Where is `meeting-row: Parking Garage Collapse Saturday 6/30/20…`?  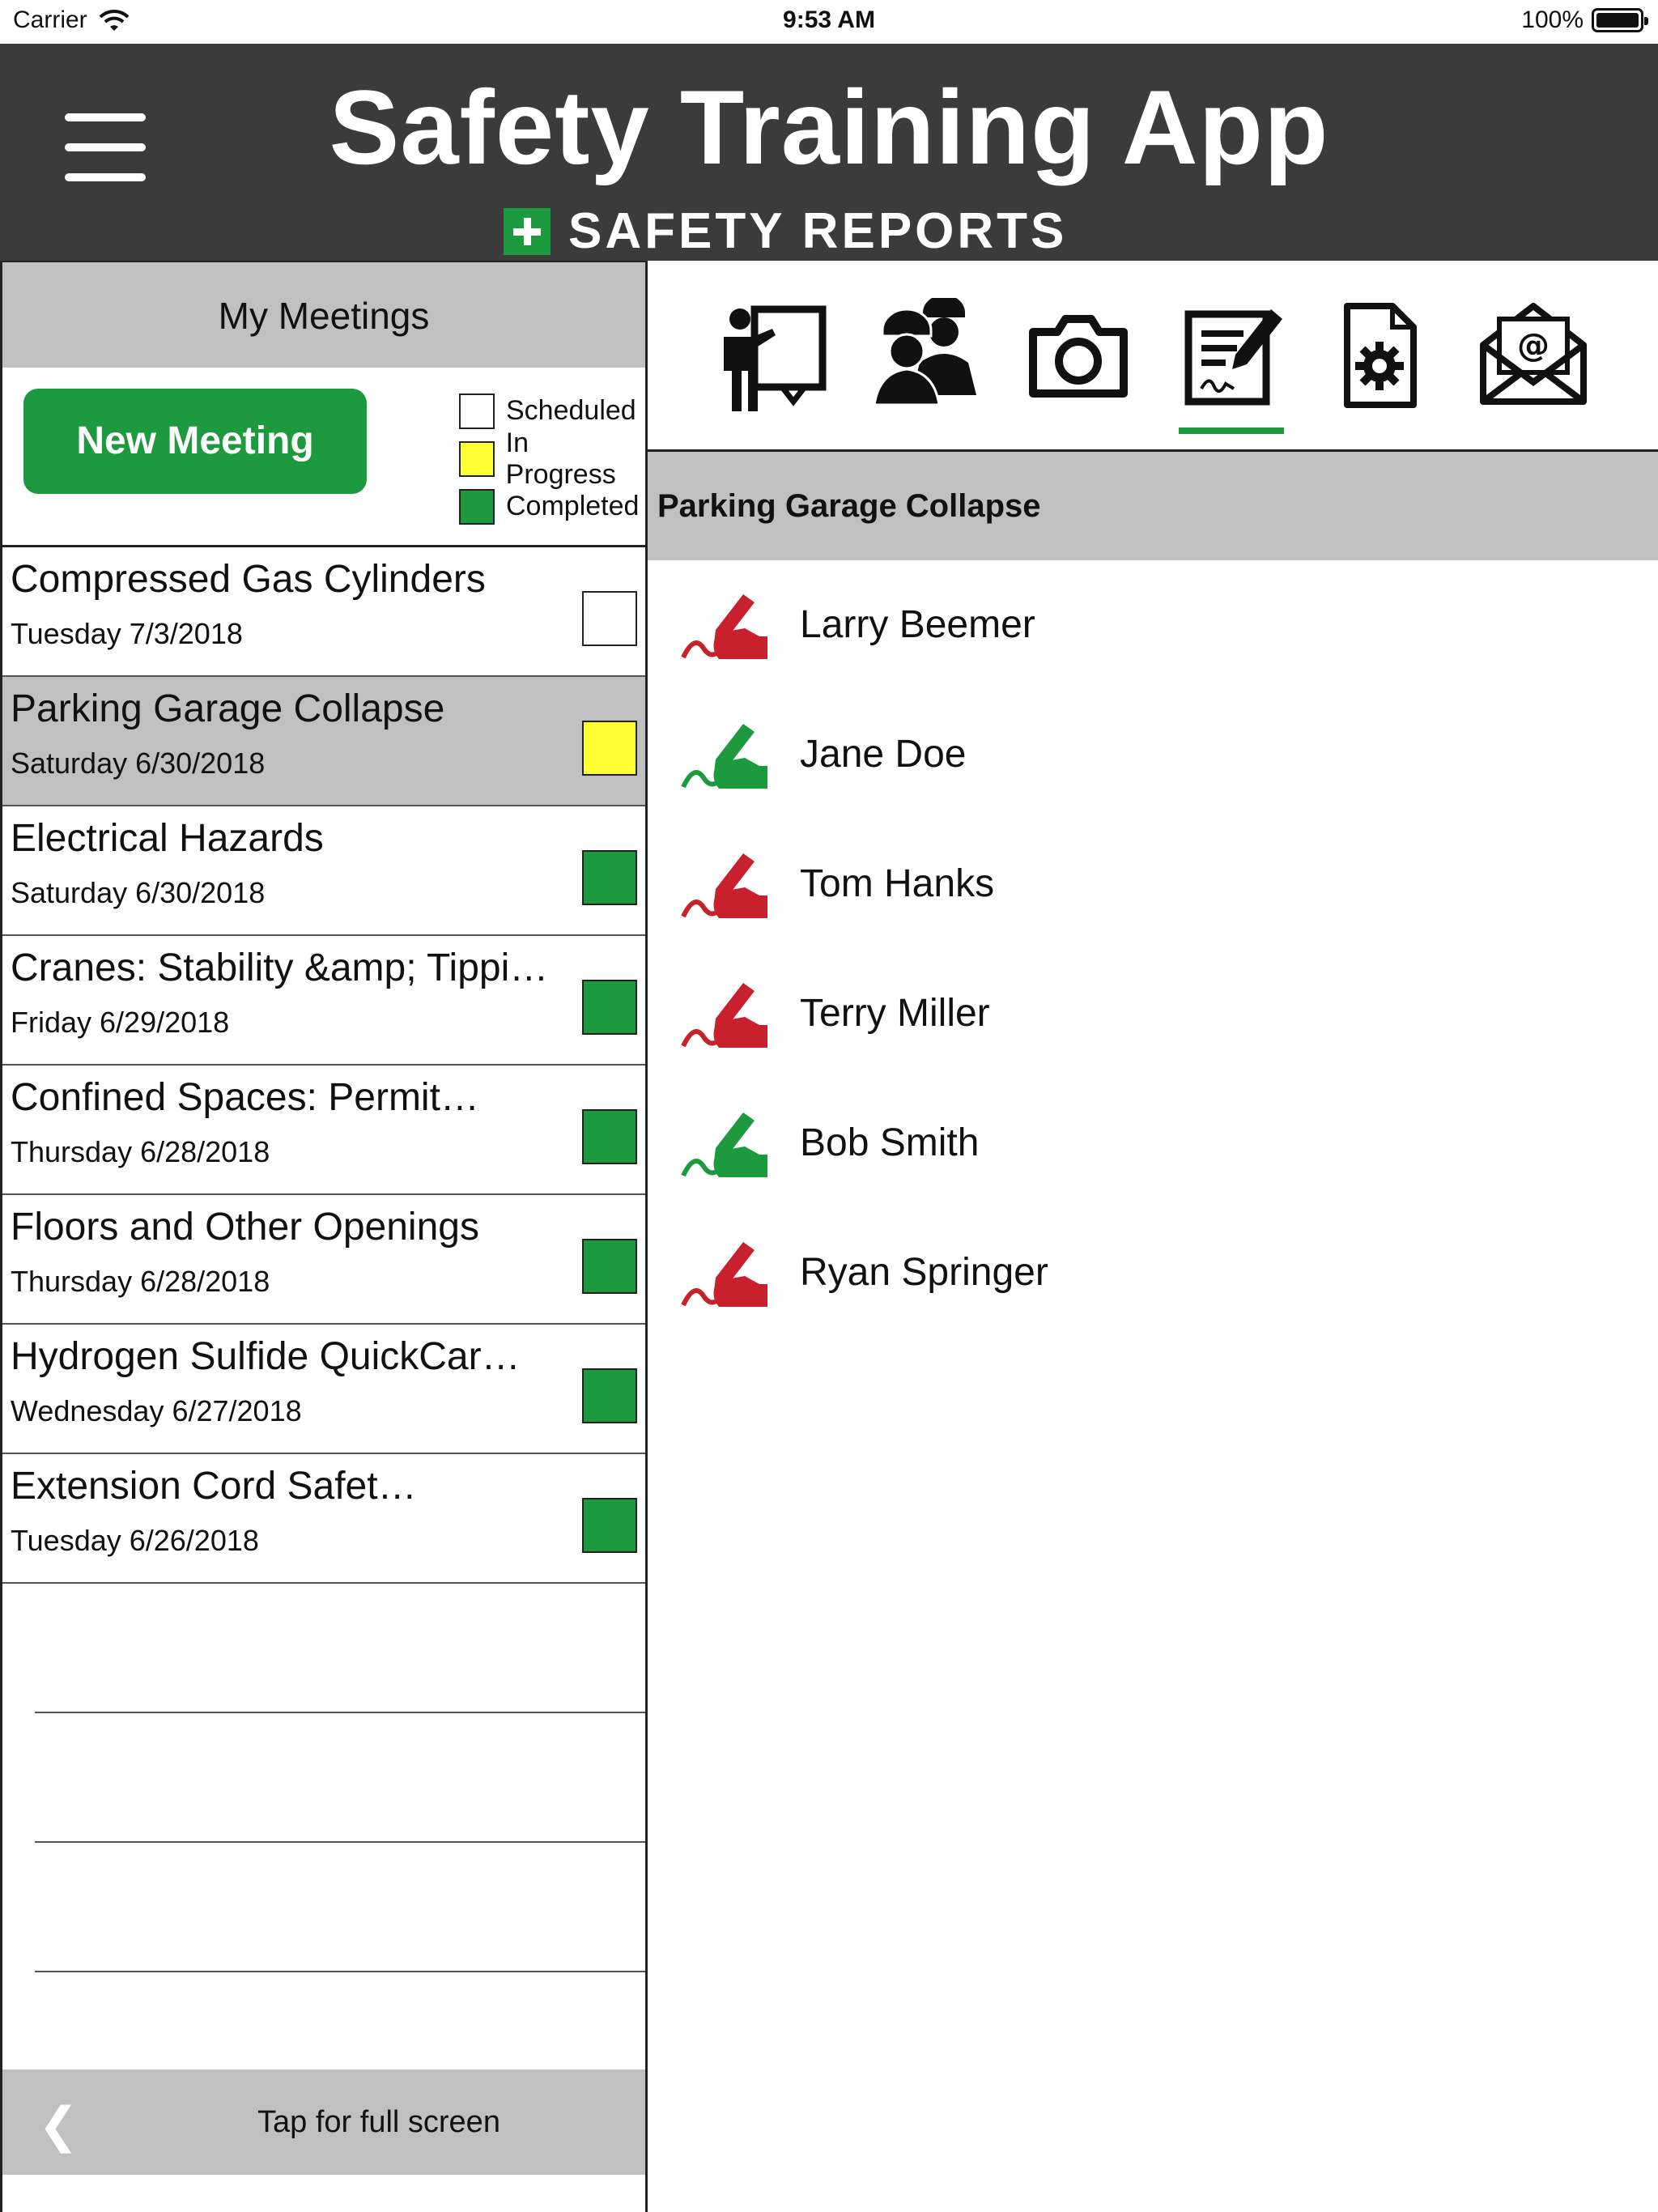 meeting-row: Parking Garage Collapse Saturday 6/30/20… is located at coordinates (323, 741).